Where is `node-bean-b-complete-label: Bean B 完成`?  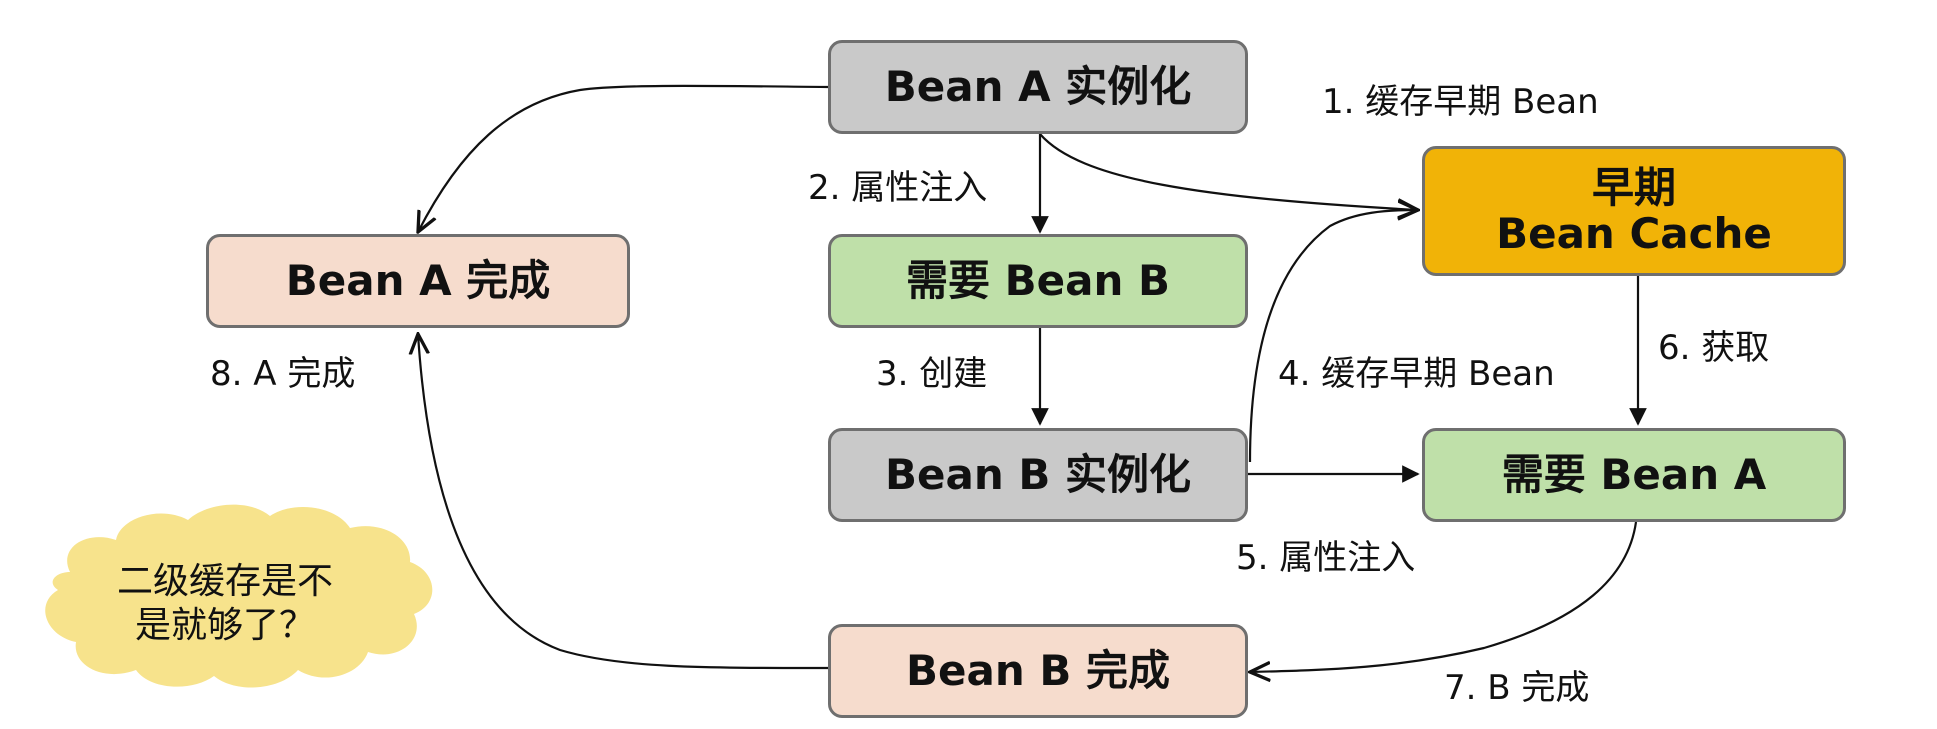 node-bean-b-complete-label: Bean B 完成 is located at coordinates (1038, 670).